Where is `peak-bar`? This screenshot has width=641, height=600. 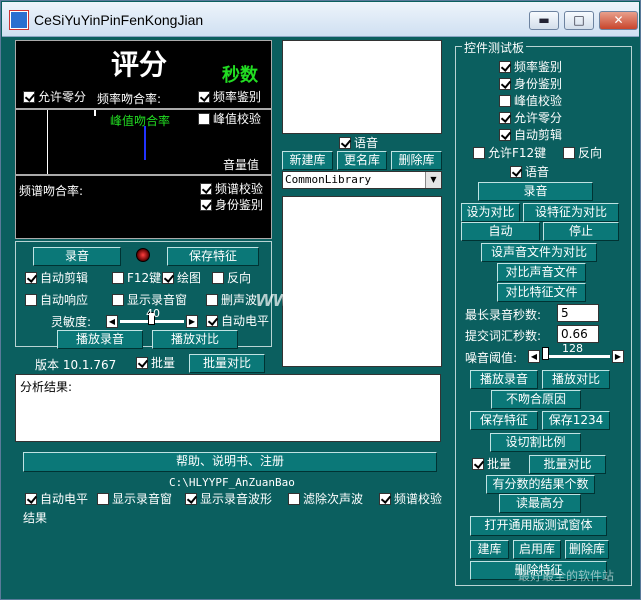
peak-bar is located at coordinates (145, 143).